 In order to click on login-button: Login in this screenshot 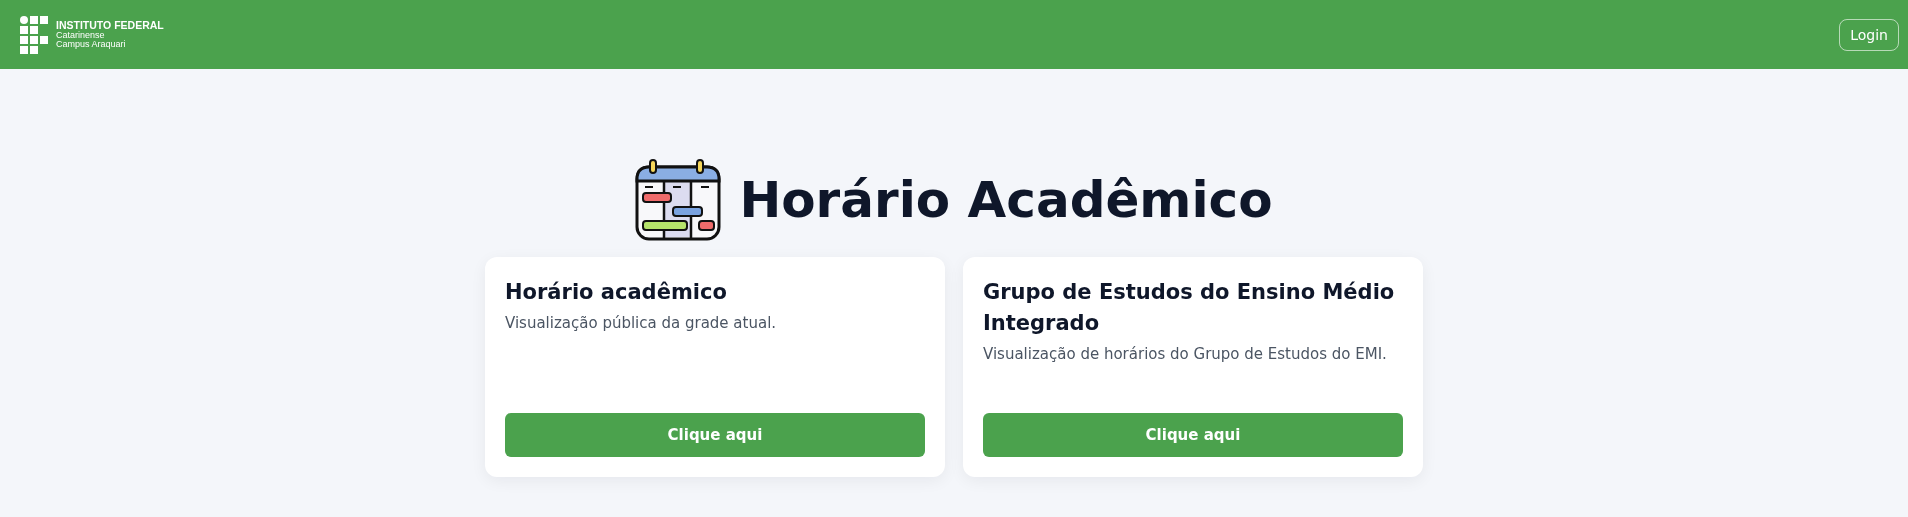, I will do `click(1869, 34)`.